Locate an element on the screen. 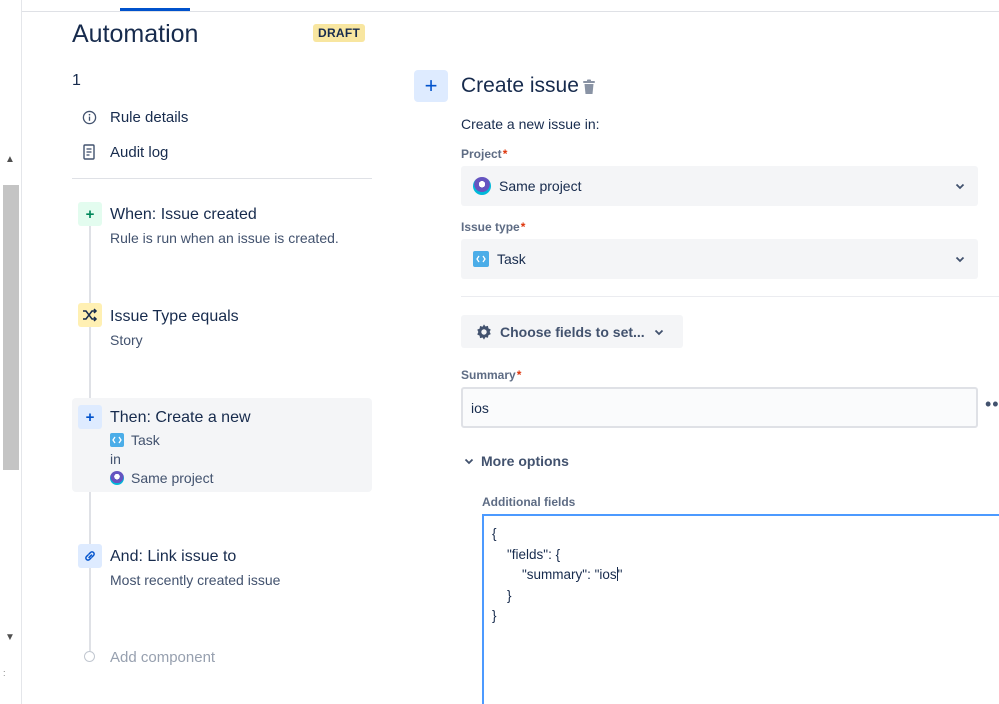 The height and width of the screenshot is (704, 999). step-project: Same project is located at coordinates (161, 478).